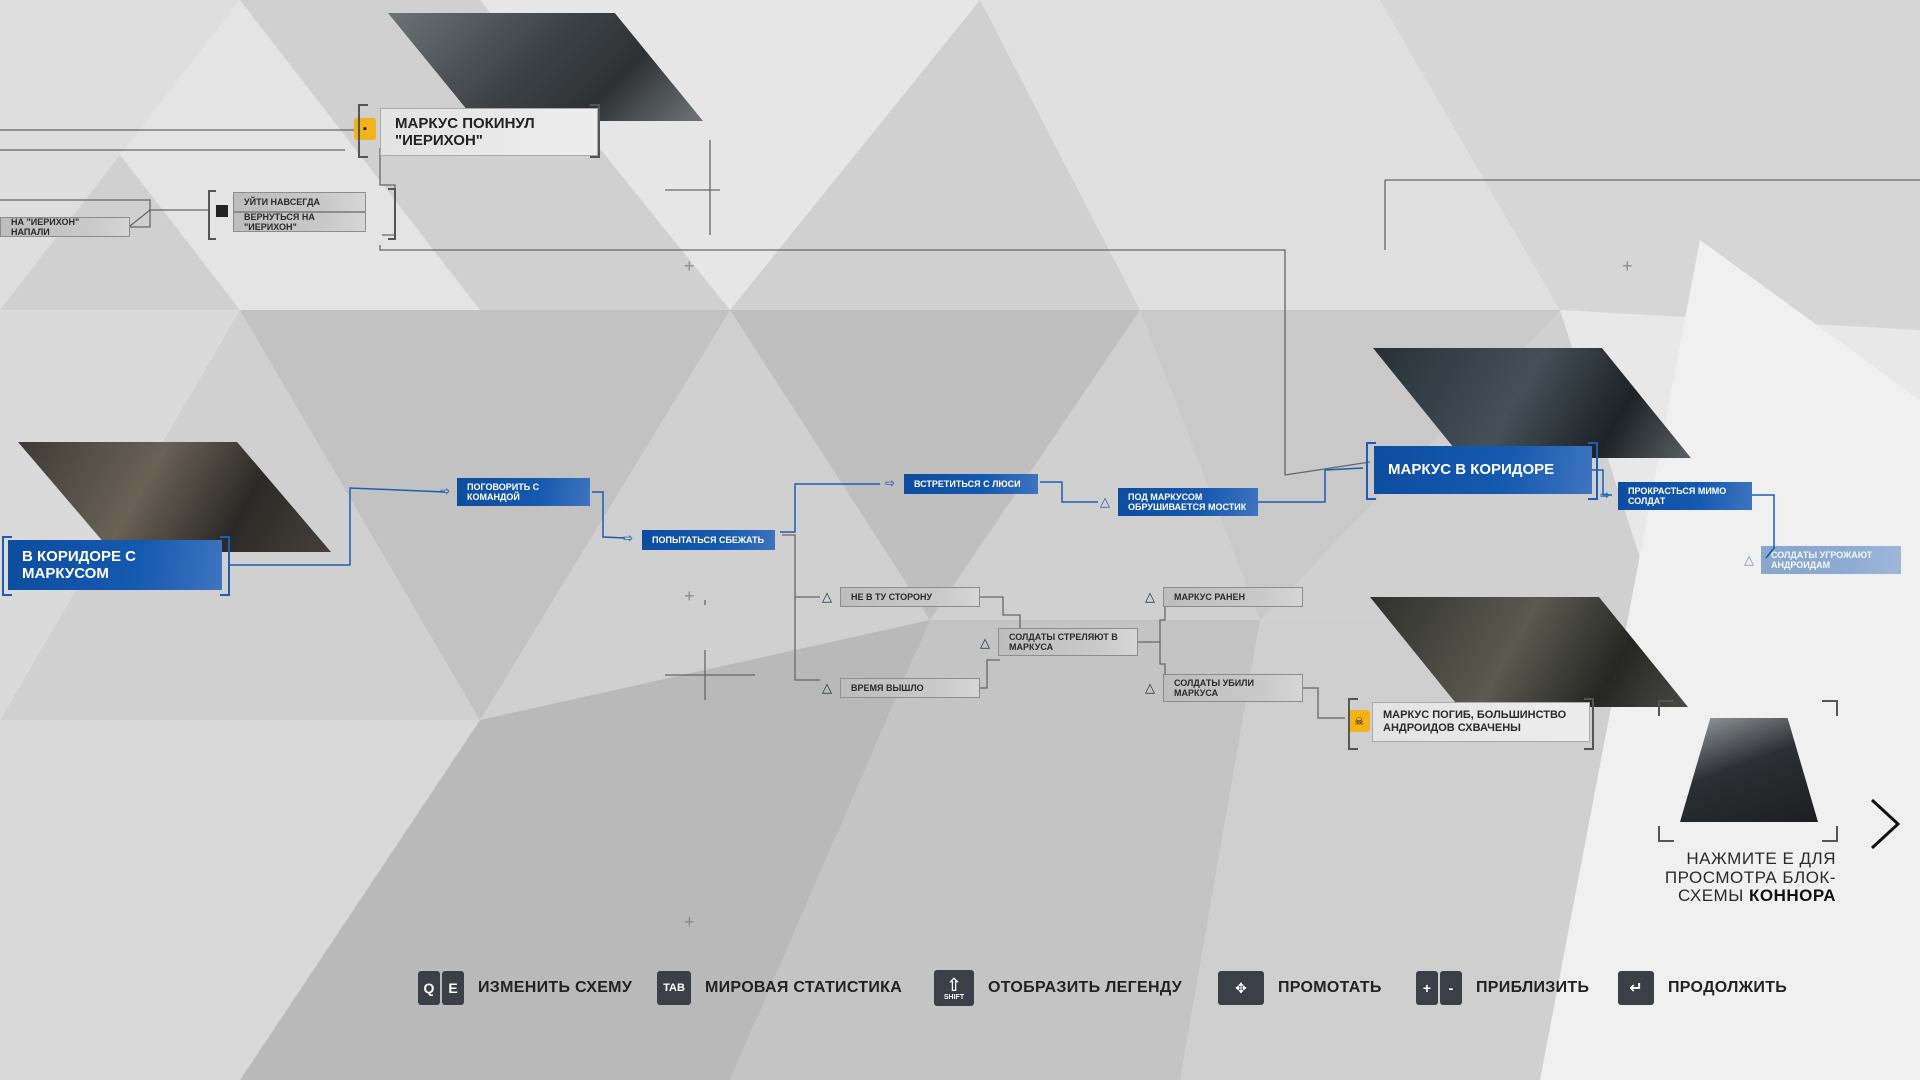 Image resolution: width=1920 pixels, height=1080 pixels. What do you see at coordinates (429, 988) in the screenshot?
I see `key-q: Q` at bounding box center [429, 988].